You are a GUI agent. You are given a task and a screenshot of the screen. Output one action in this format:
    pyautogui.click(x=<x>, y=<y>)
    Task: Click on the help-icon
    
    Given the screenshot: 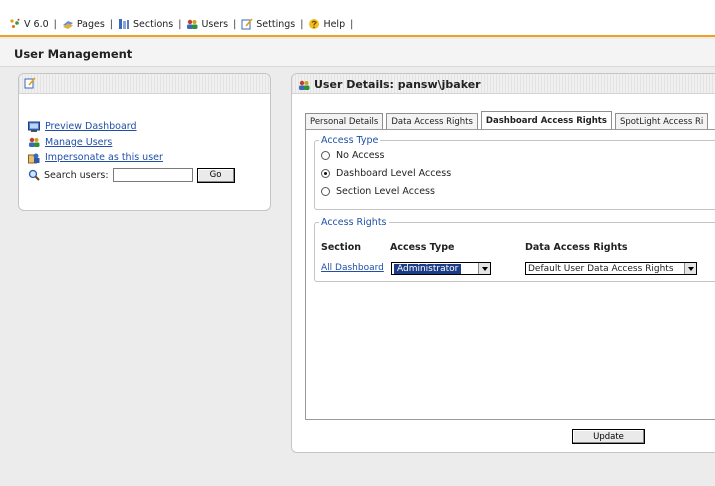 What is the action you would take?
    pyautogui.click(x=314, y=24)
    